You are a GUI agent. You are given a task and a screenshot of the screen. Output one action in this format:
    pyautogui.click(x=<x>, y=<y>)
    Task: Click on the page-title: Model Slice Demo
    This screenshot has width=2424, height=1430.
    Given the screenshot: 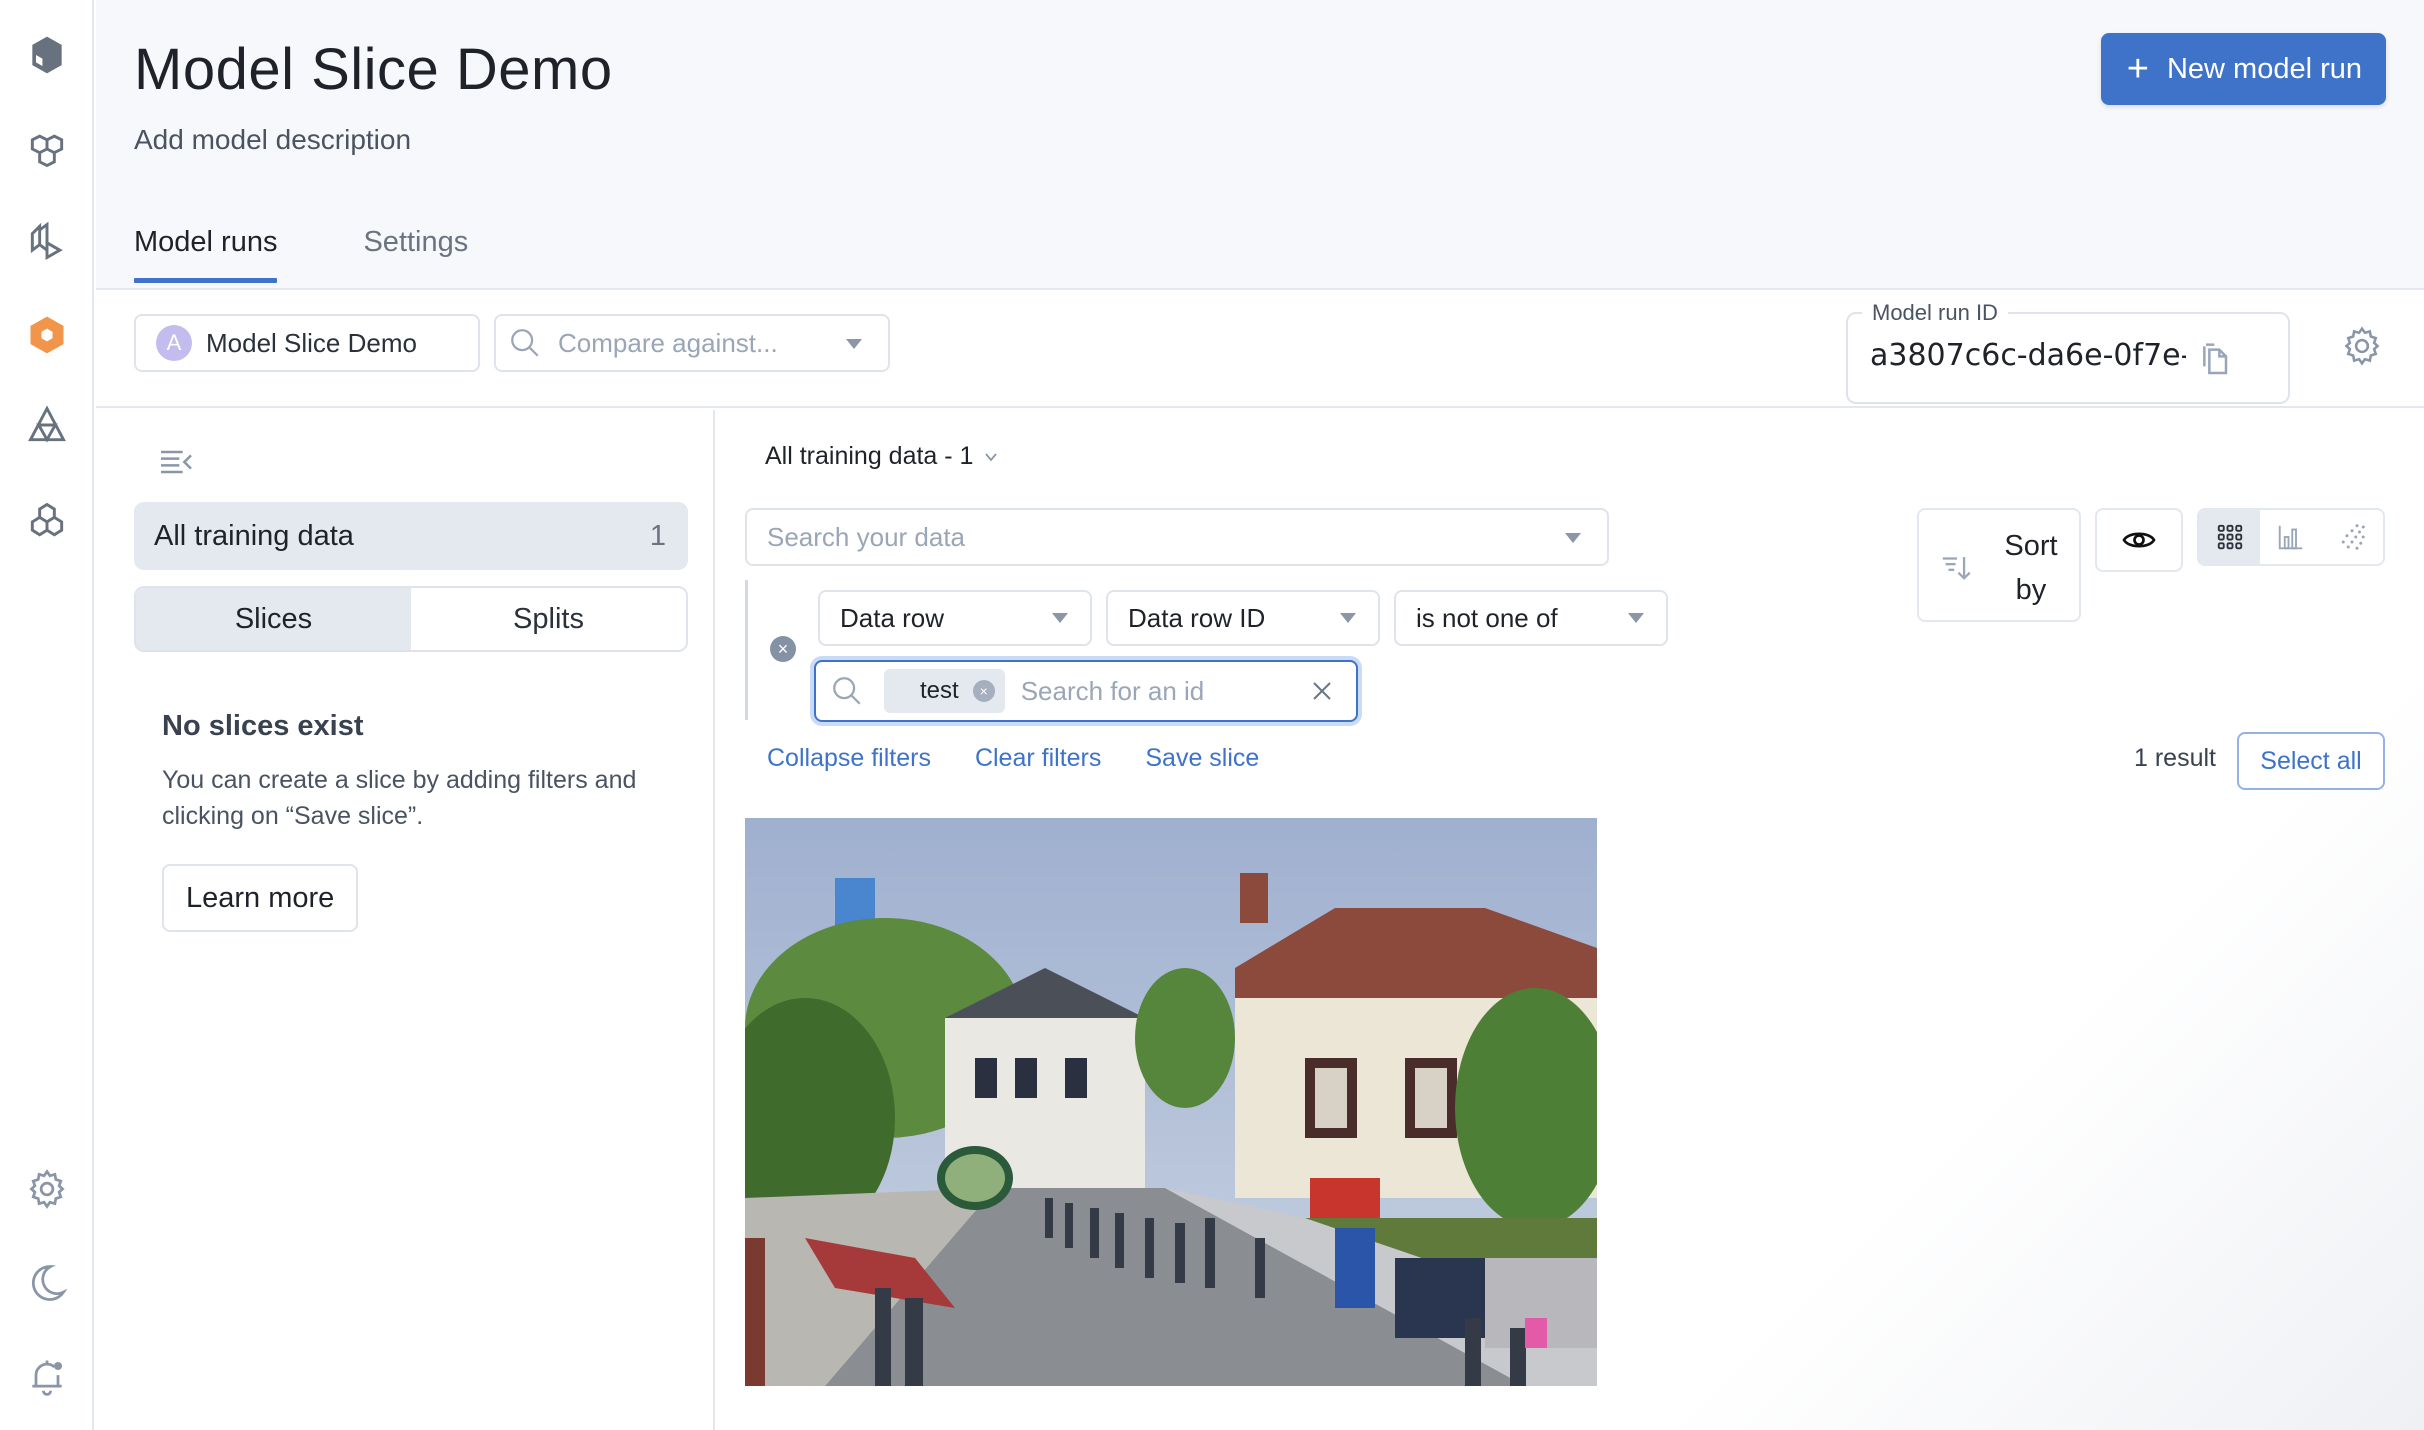 What is the action you would take?
    pyautogui.click(x=373, y=69)
    